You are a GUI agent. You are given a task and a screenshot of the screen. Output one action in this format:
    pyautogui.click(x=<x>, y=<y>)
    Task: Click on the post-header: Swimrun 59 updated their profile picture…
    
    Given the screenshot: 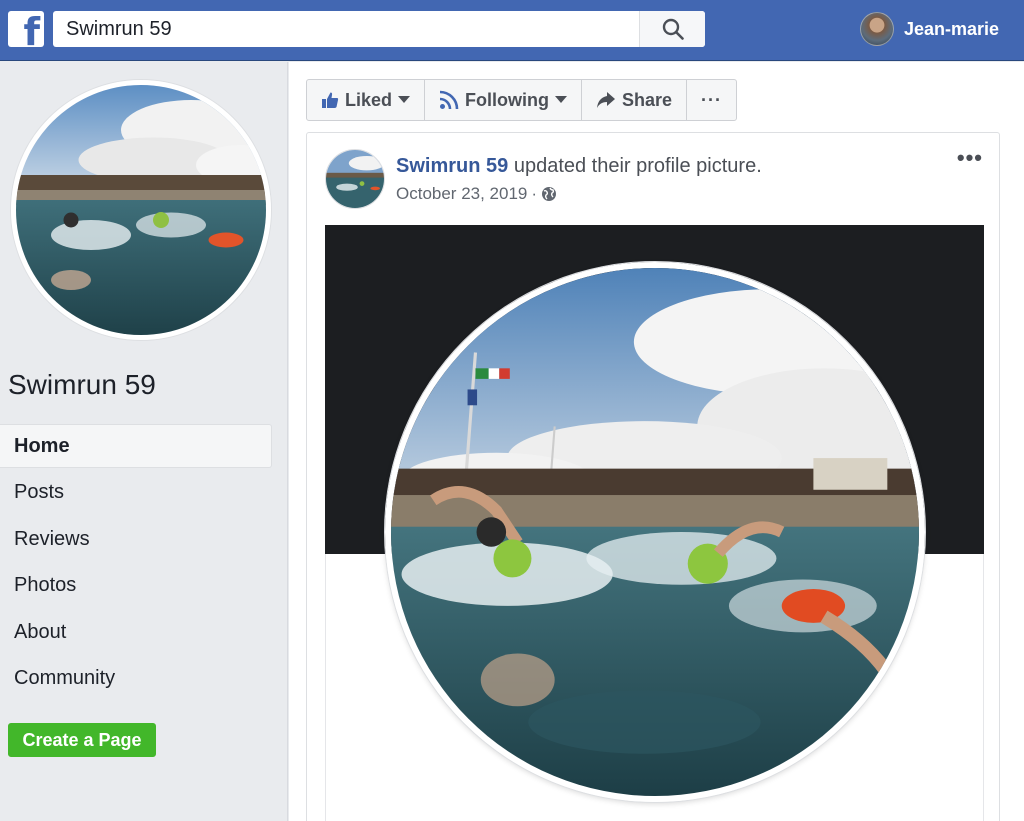 What is the action you would take?
    pyautogui.click(x=579, y=166)
    